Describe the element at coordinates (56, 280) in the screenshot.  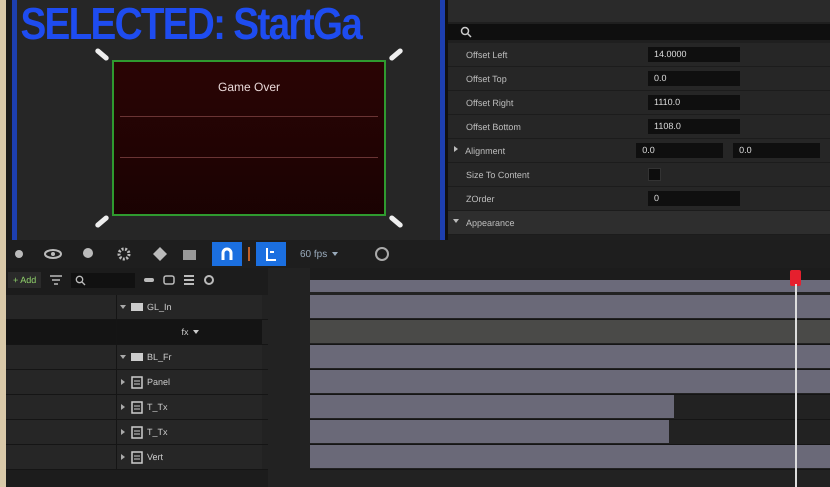
I see `filter-icon` at that location.